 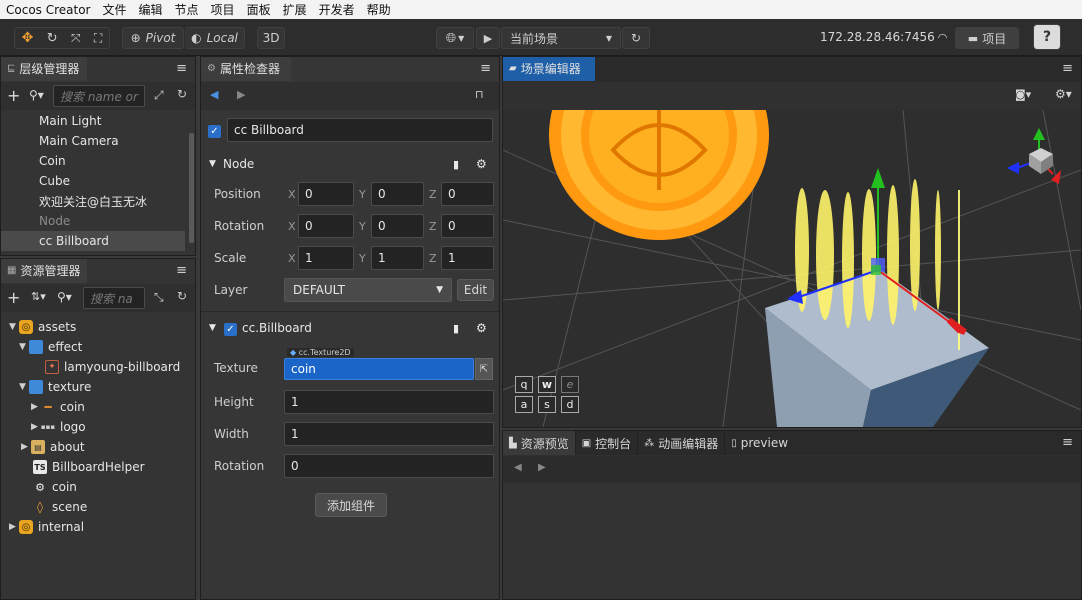 I want to click on hierarchy-tab: ⊑ 层级管理器, so click(x=44, y=69).